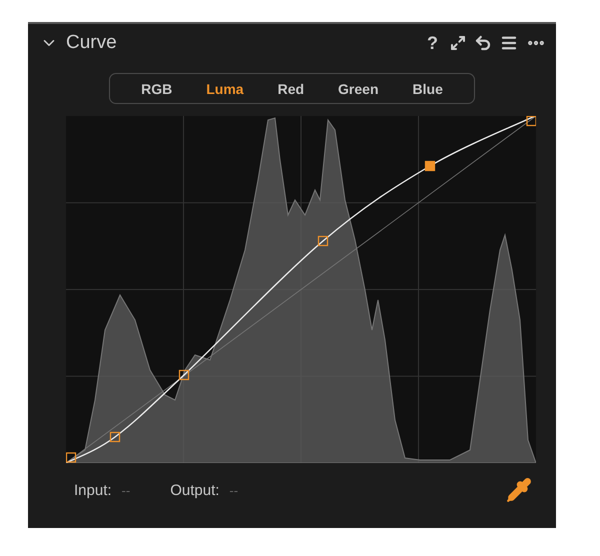 Image resolution: width=600 pixels, height=556 pixels. Describe the element at coordinates (483, 43) in the screenshot. I see `undo-icon` at that location.